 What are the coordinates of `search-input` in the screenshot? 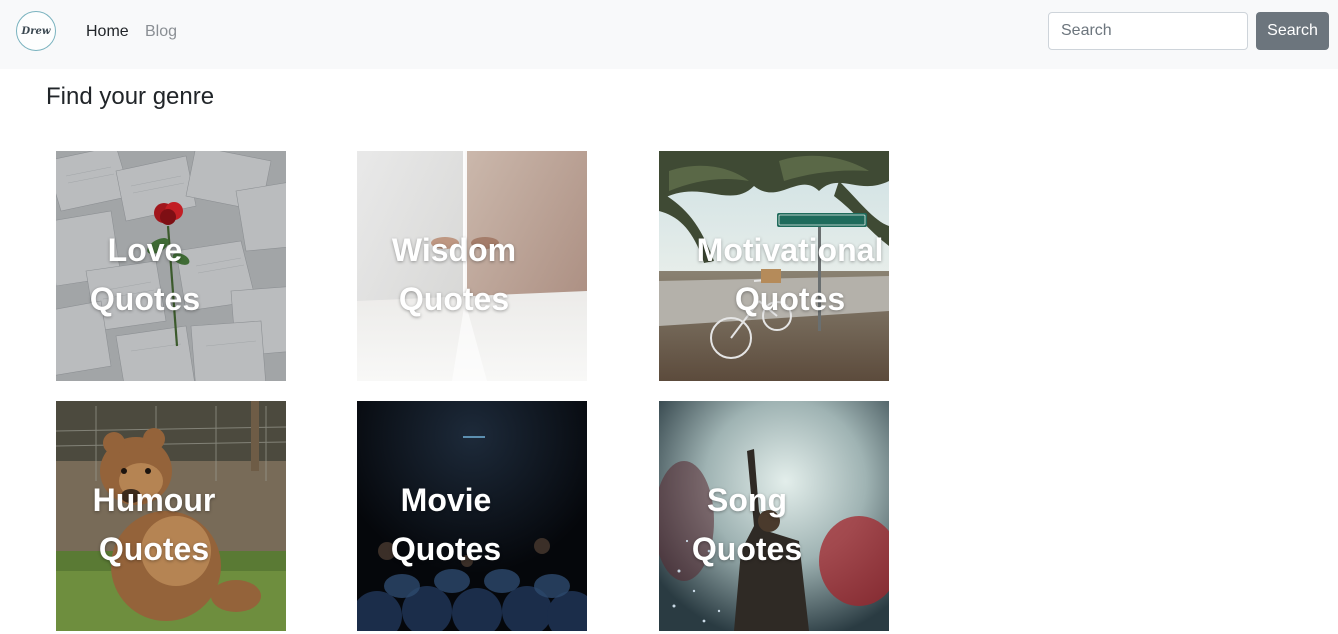 It's located at (1148, 31).